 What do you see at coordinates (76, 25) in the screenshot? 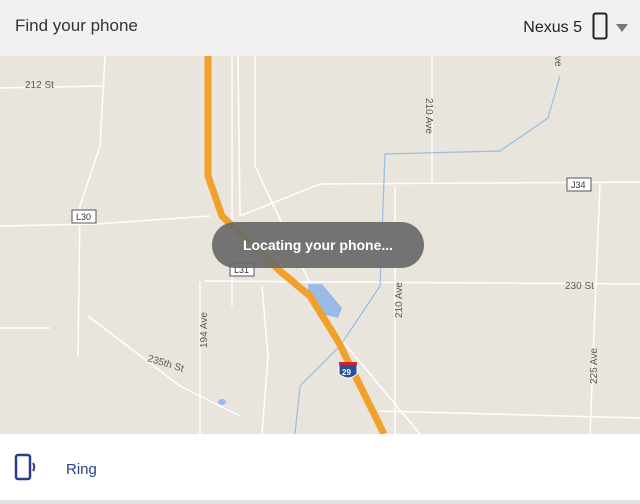
I see `page-title: Find your phone` at bounding box center [76, 25].